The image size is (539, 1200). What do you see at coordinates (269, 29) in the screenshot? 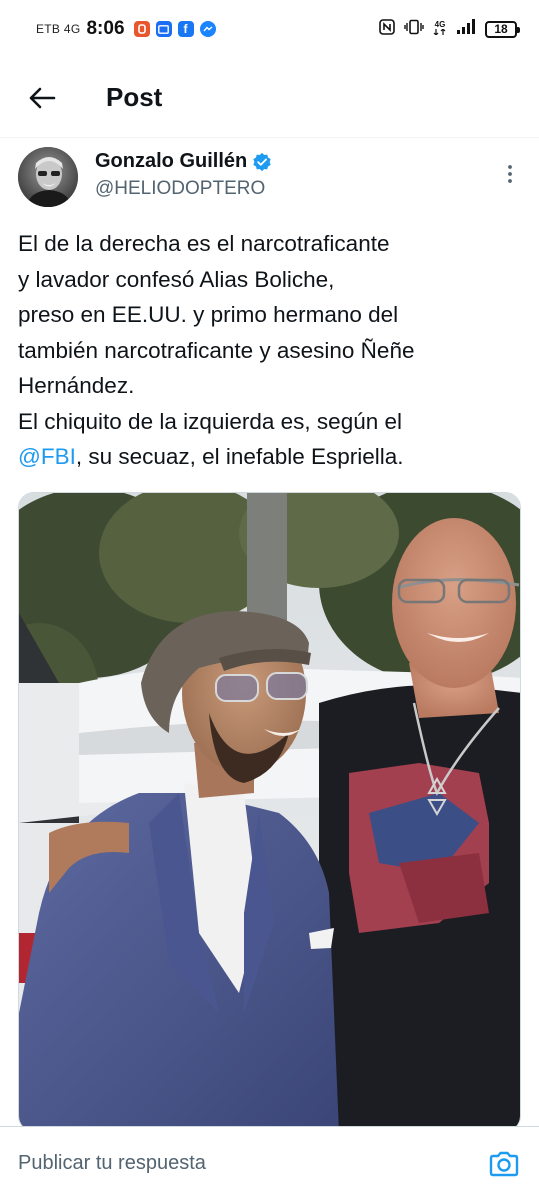
I see `status-bar: ETB 4G 8:06 f 4G 18` at bounding box center [269, 29].